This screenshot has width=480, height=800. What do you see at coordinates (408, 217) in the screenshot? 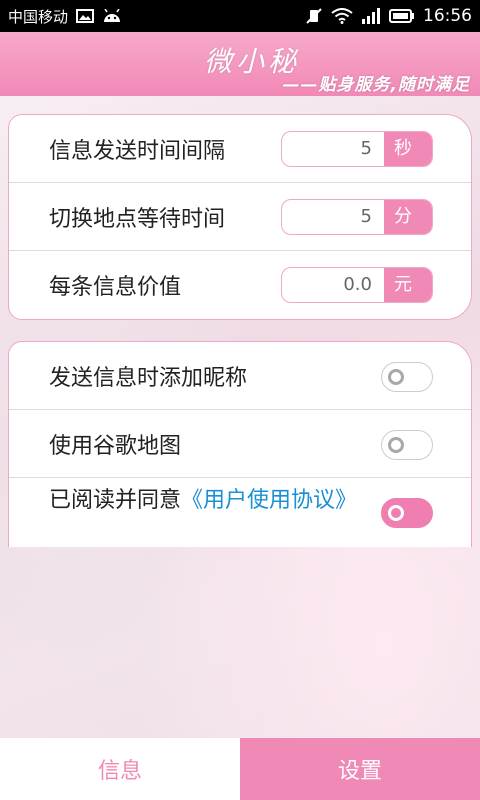
I see `wait-unit: 分` at bounding box center [408, 217].